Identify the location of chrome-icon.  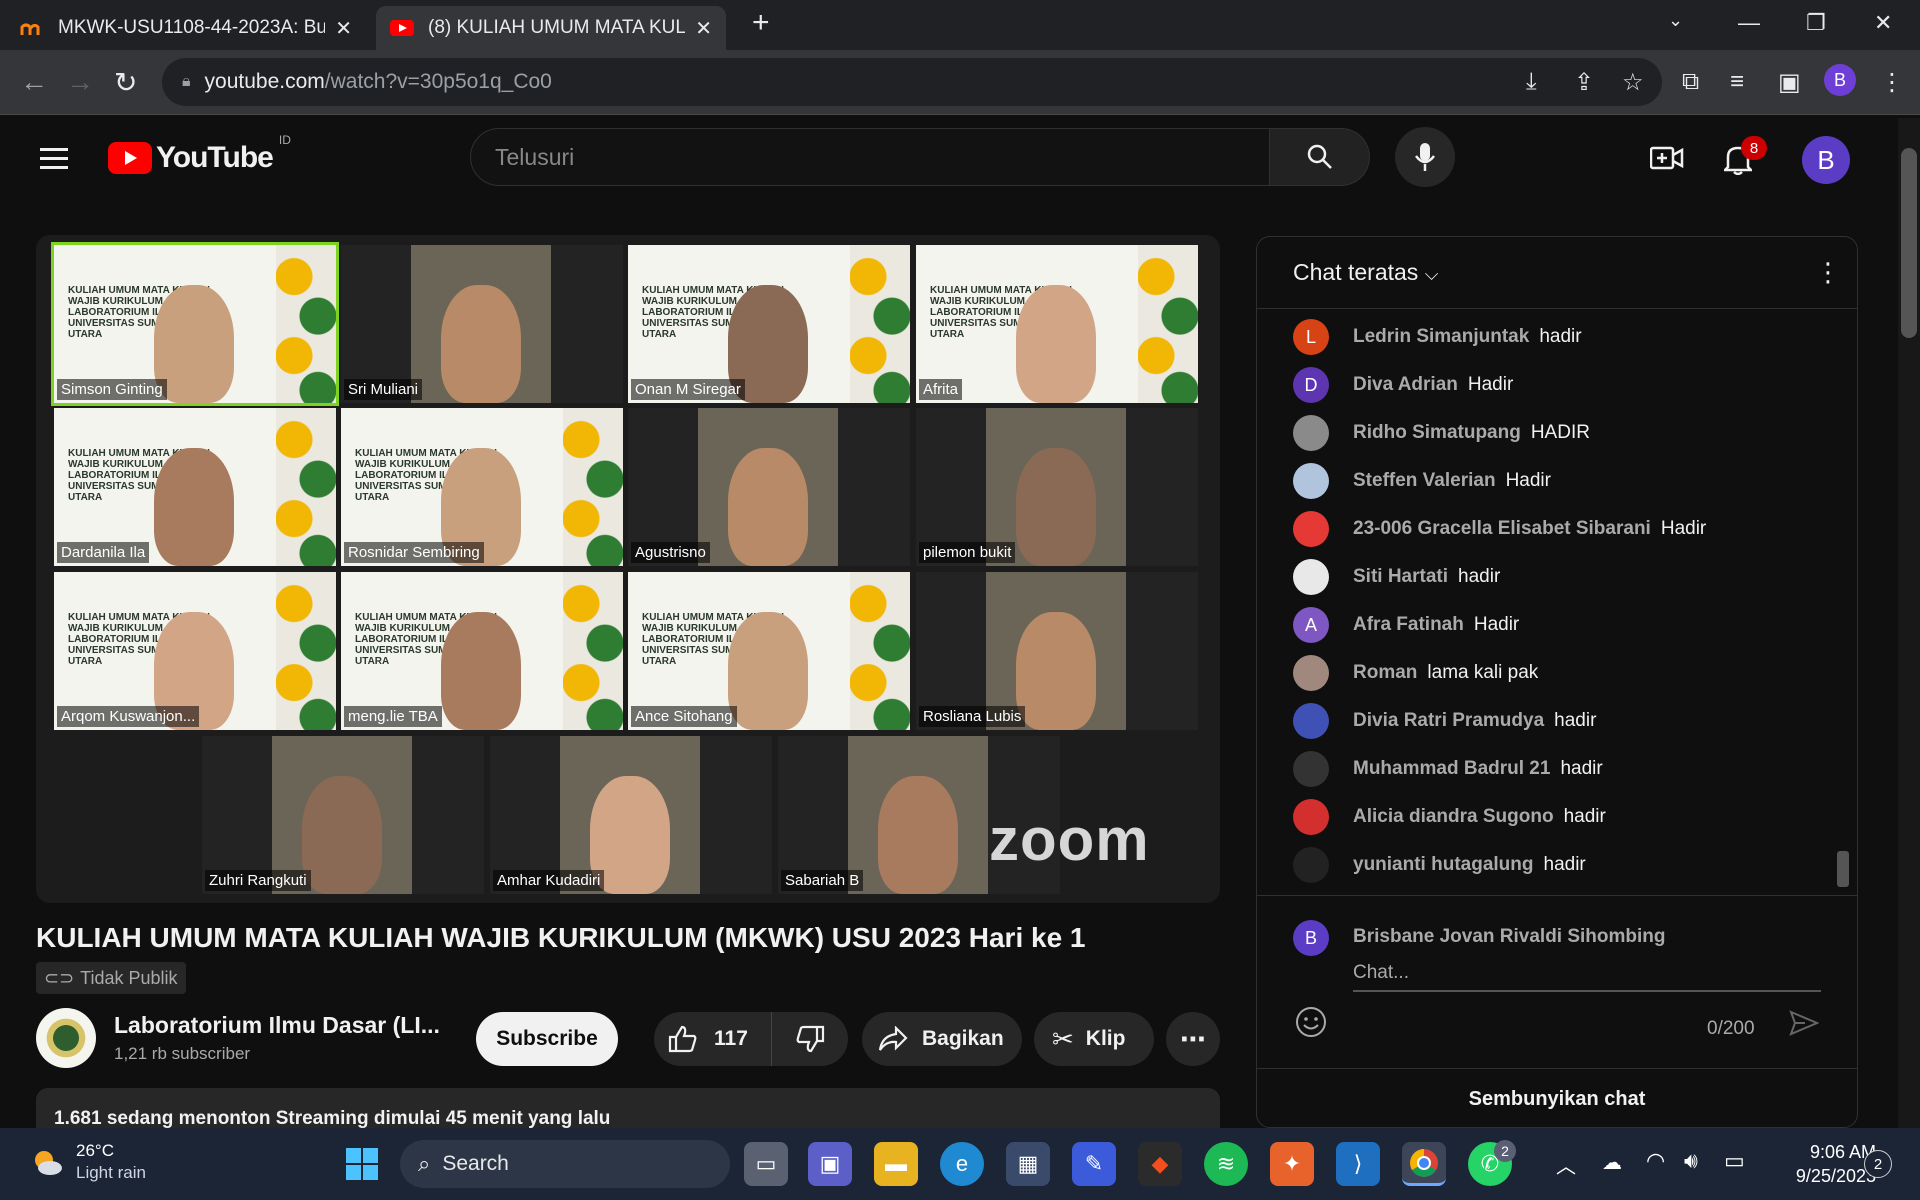
(1424, 1164).